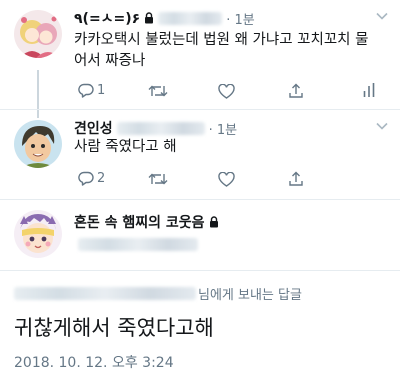 This screenshot has width=400, height=381. I want to click on tweet-header: 혼돈 속 햄찌의 코웃음, so click(146, 222).